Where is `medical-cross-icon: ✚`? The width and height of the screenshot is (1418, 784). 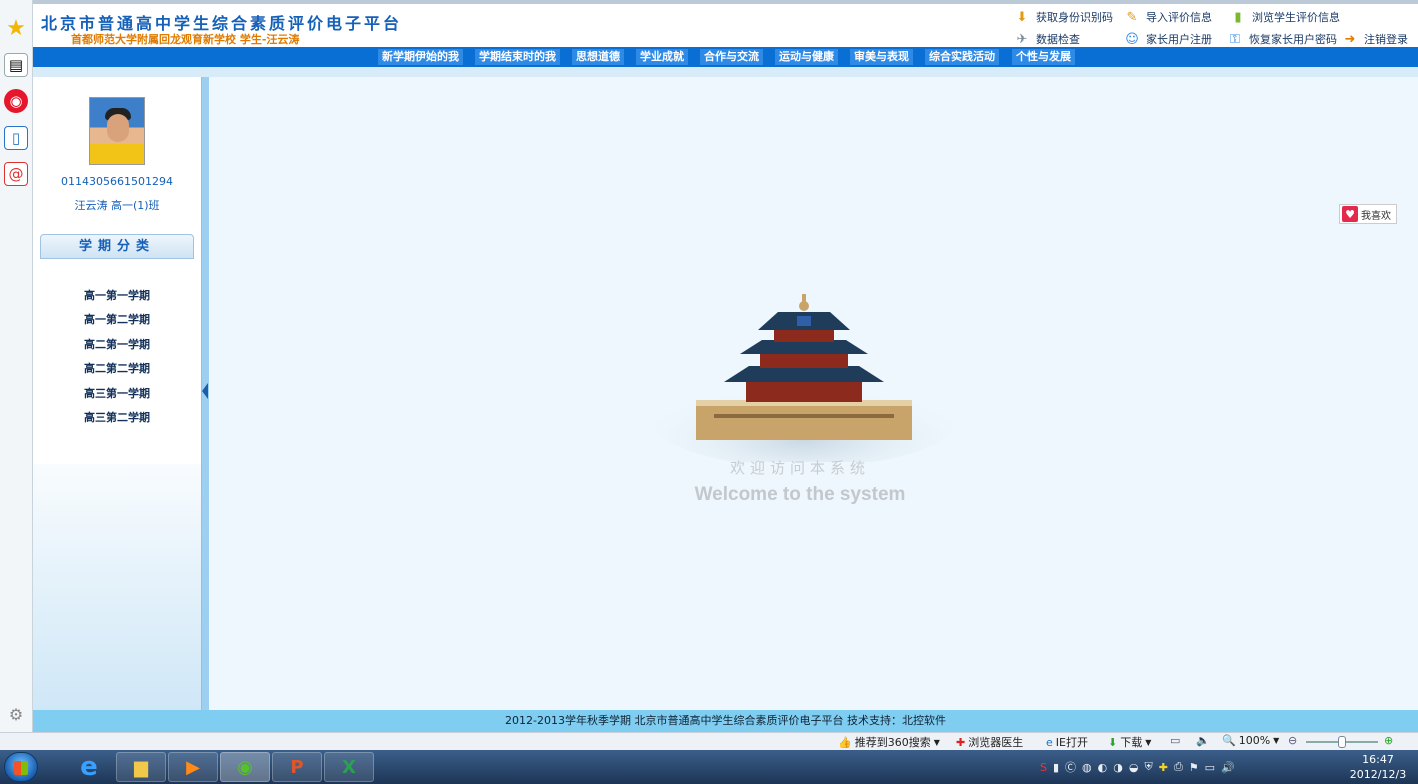 medical-cross-icon: ✚ is located at coordinates (961, 742).